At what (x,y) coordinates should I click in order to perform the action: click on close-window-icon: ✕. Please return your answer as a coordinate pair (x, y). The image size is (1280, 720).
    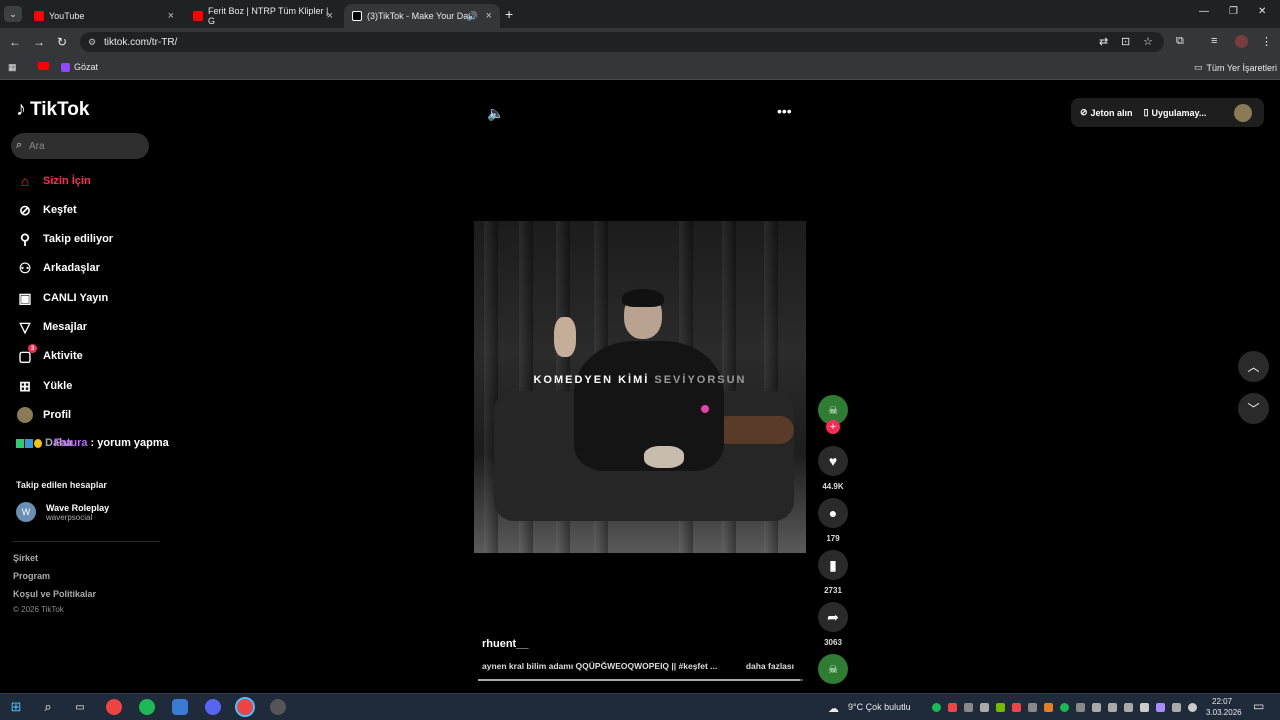
    Looking at the image, I should click on (1262, 11).